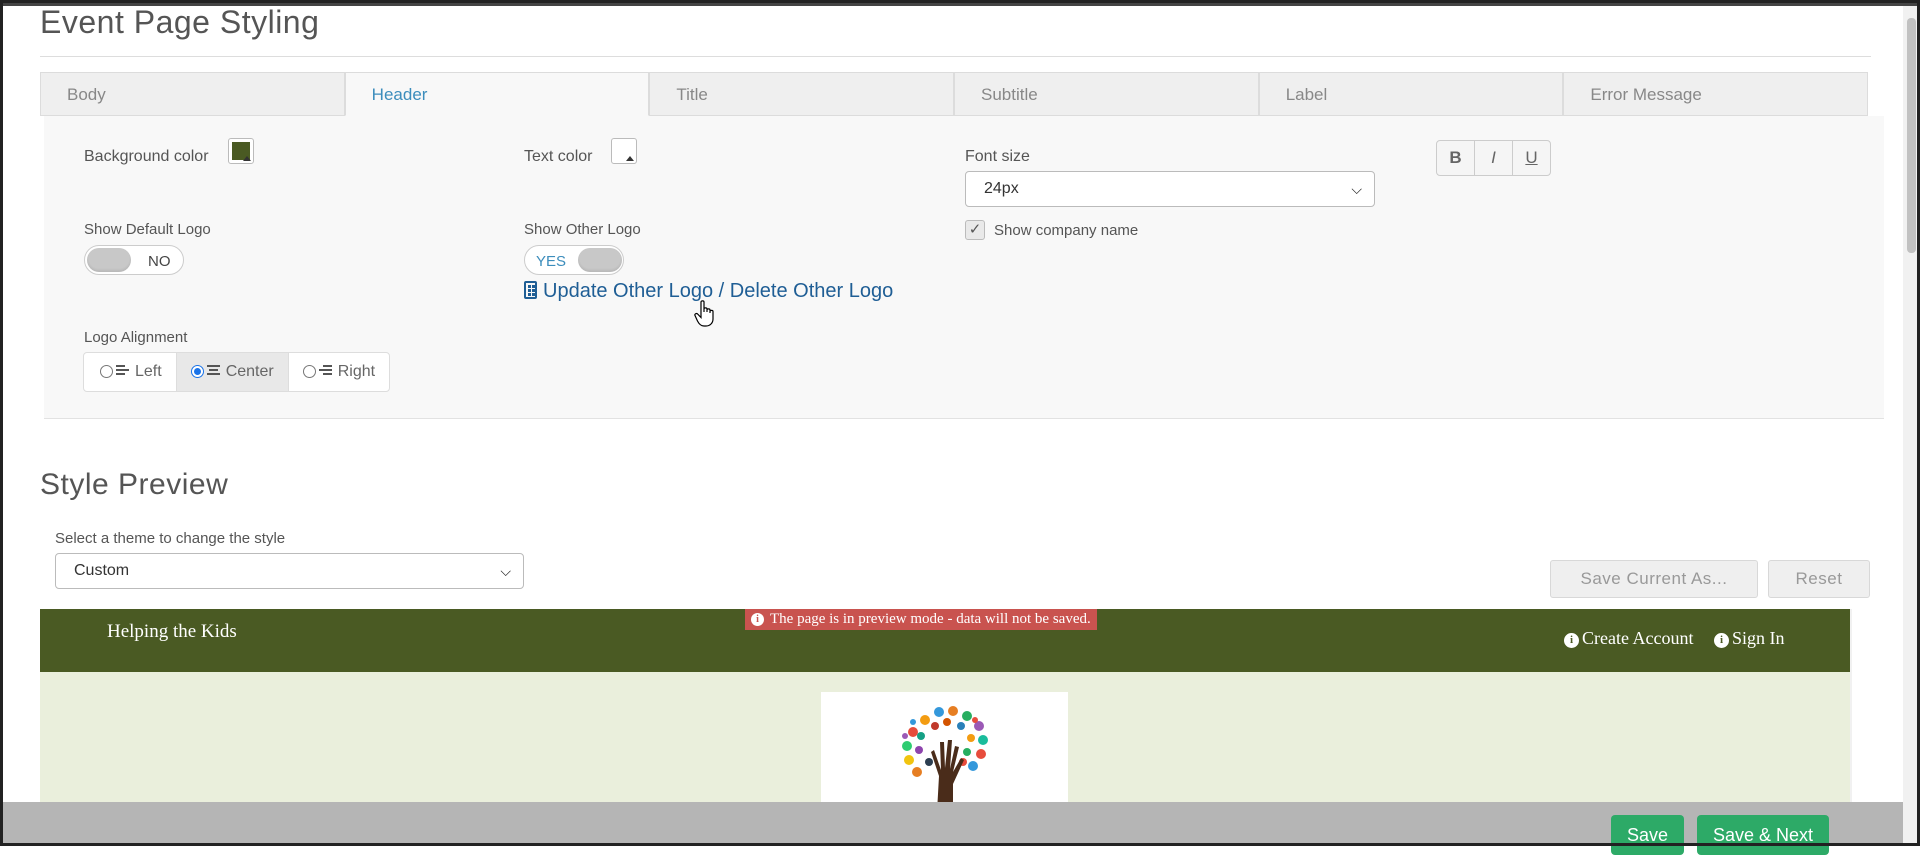  What do you see at coordinates (130, 372) in the screenshot?
I see `align-left-option: Left` at bounding box center [130, 372].